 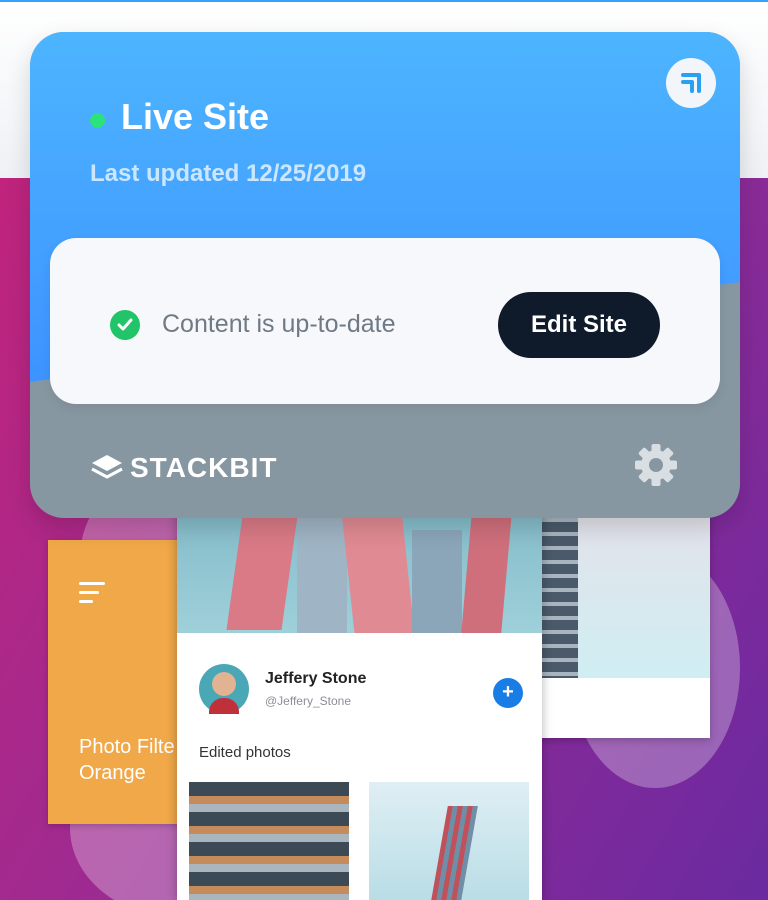 I want to click on avatar, so click(x=224, y=689).